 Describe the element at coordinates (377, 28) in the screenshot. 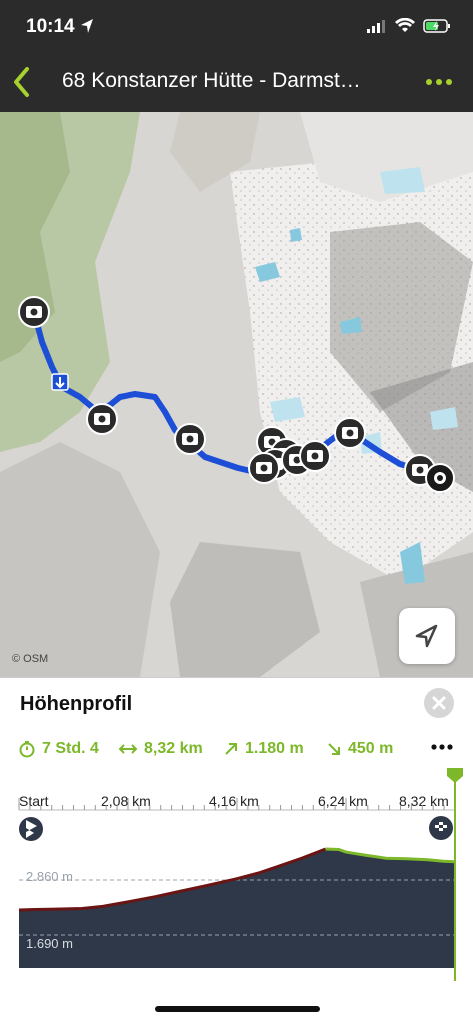

I see `signal-icon` at that location.